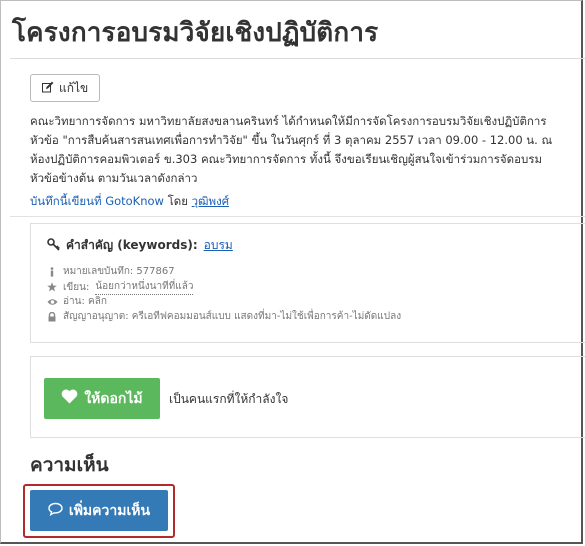 This screenshot has width=585, height=546. Describe the element at coordinates (297, 58) in the screenshot. I see `title-divider` at that location.